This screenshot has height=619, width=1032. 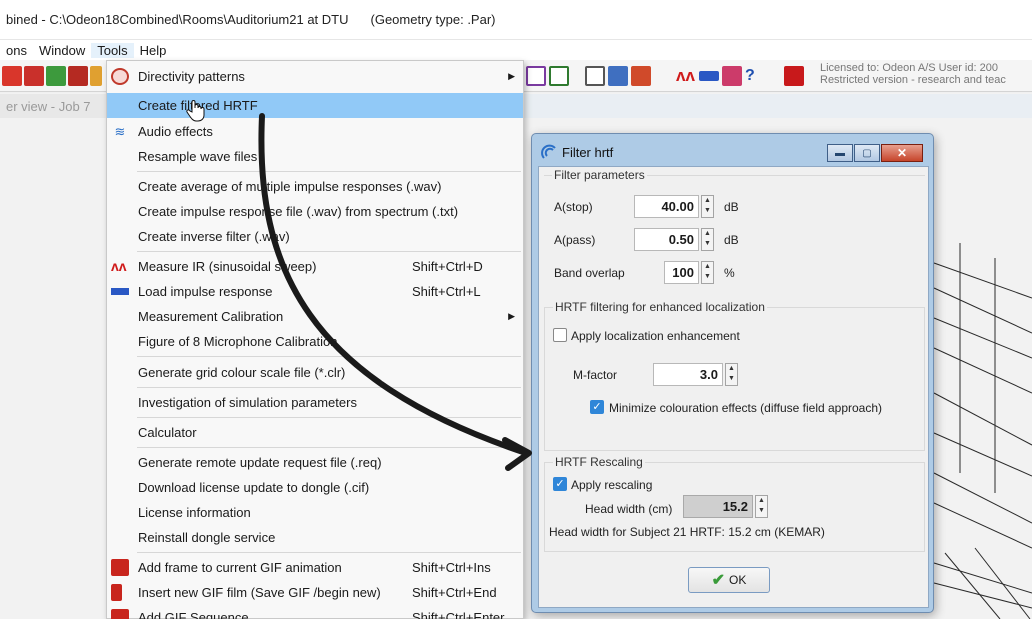 I want to click on checkmark-icon: ✔, so click(x=718, y=580).